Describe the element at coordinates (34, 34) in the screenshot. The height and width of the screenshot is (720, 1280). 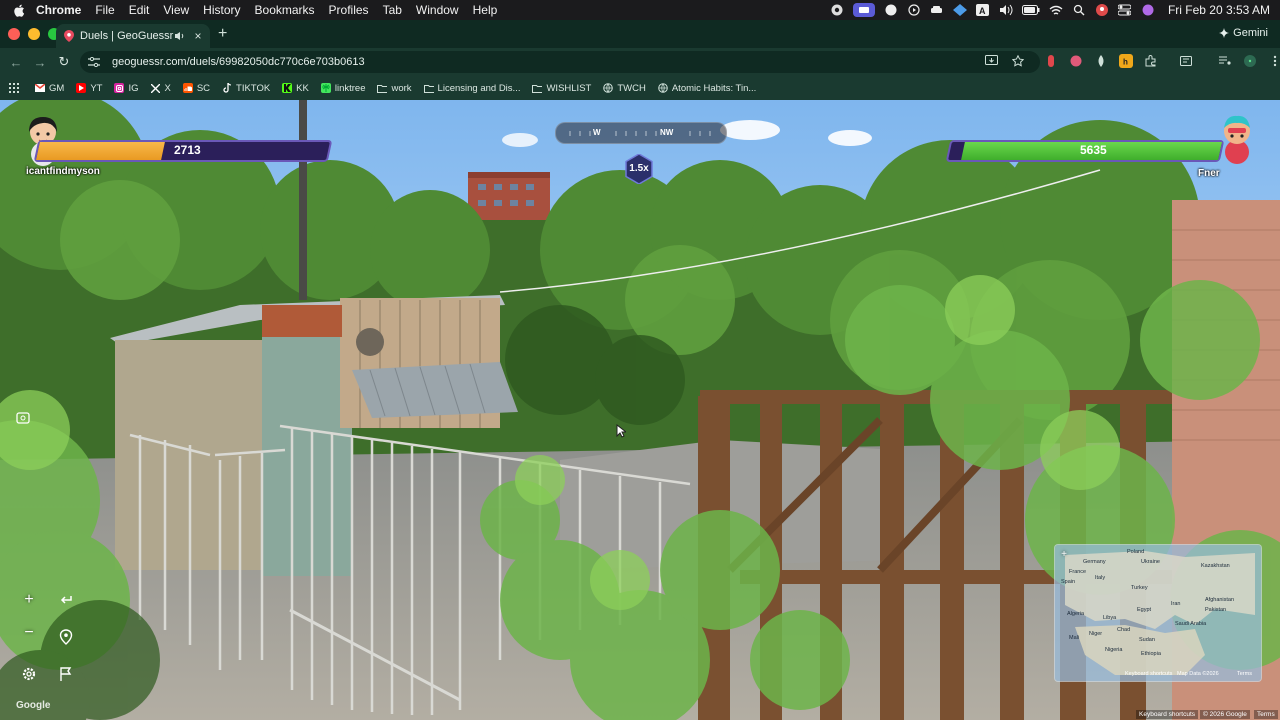
I see `minimize-window-button` at that location.